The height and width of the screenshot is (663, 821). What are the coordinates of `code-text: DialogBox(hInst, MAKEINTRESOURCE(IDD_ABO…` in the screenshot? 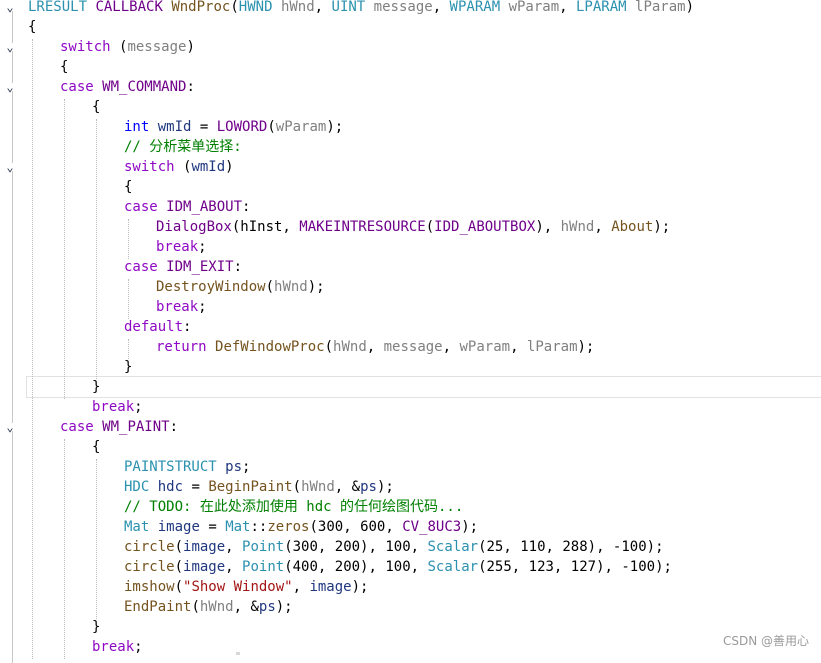 It's located at (413, 227).